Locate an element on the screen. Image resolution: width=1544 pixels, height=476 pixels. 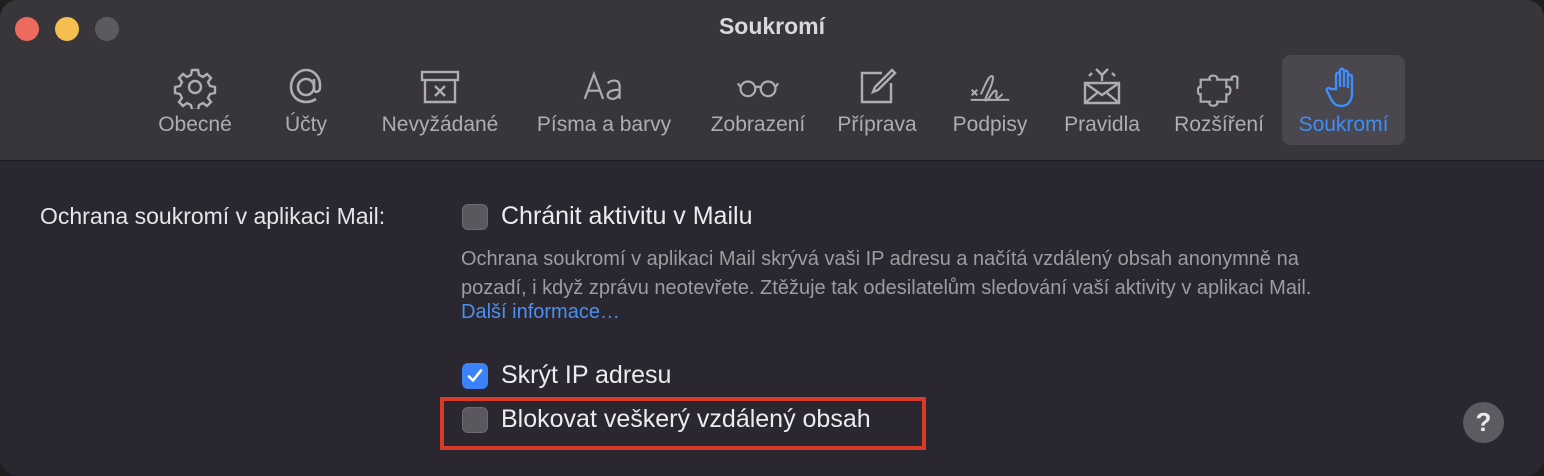
tab-privacy: Soukromí is located at coordinates (1343, 100).